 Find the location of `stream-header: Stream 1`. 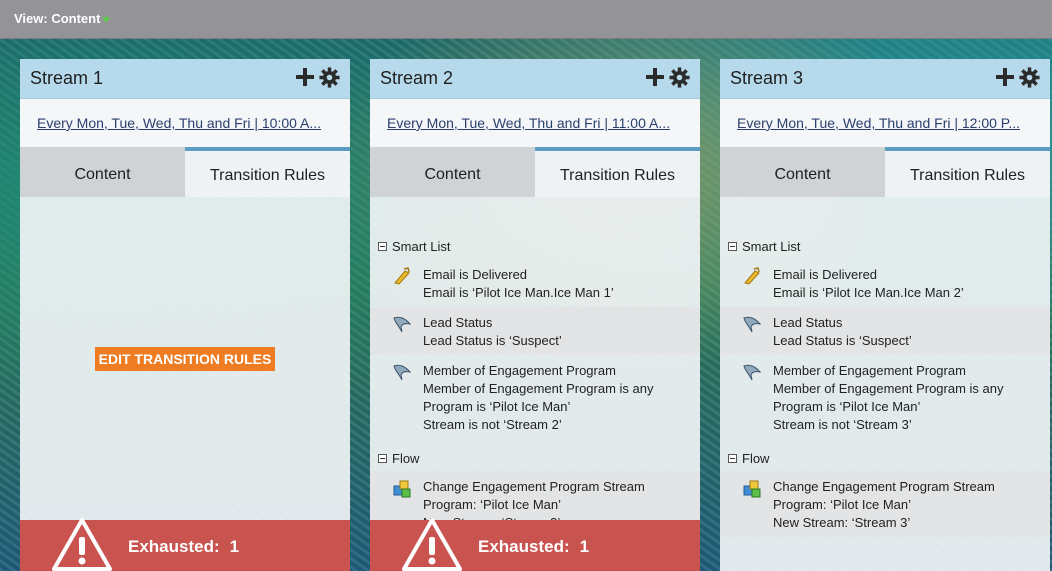

stream-header: Stream 1 is located at coordinates (185, 79).